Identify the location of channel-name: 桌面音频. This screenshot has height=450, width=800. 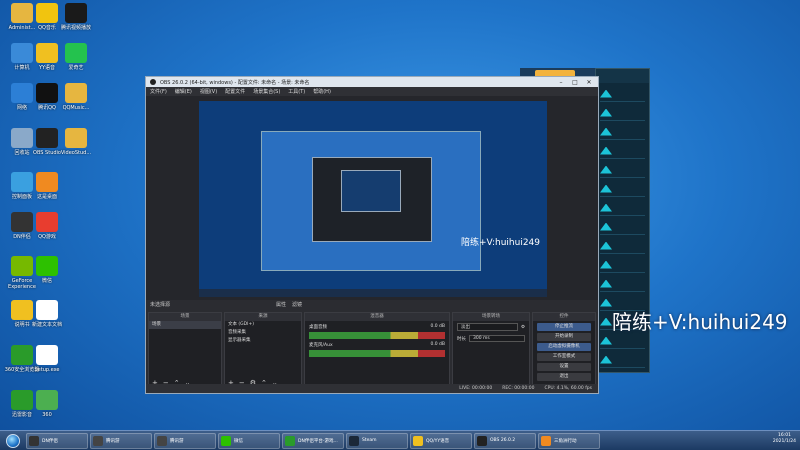
(318, 327).